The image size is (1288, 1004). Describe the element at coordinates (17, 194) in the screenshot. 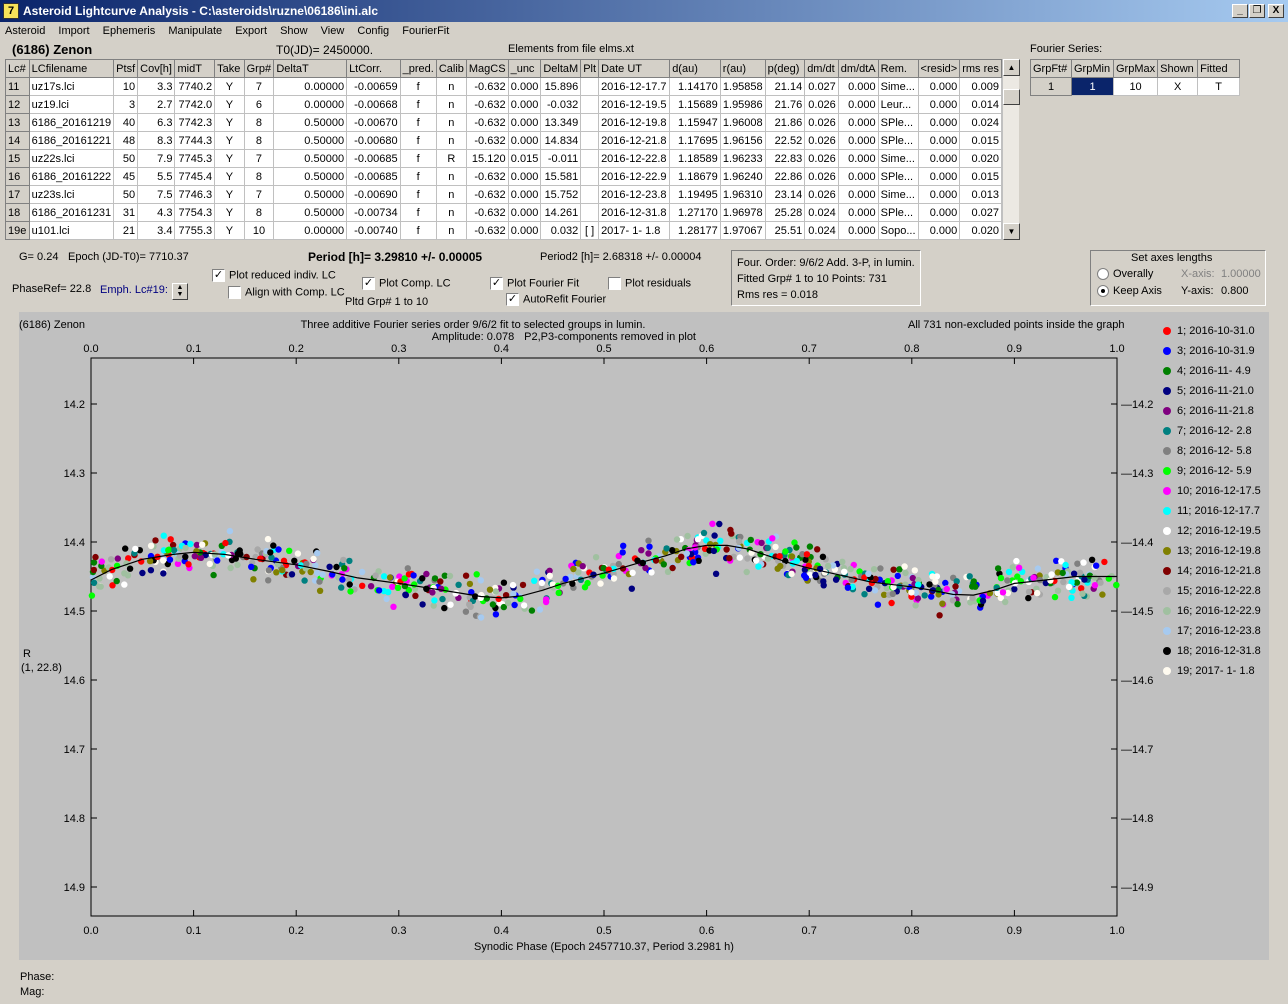

I see `row-number: 17` at that location.